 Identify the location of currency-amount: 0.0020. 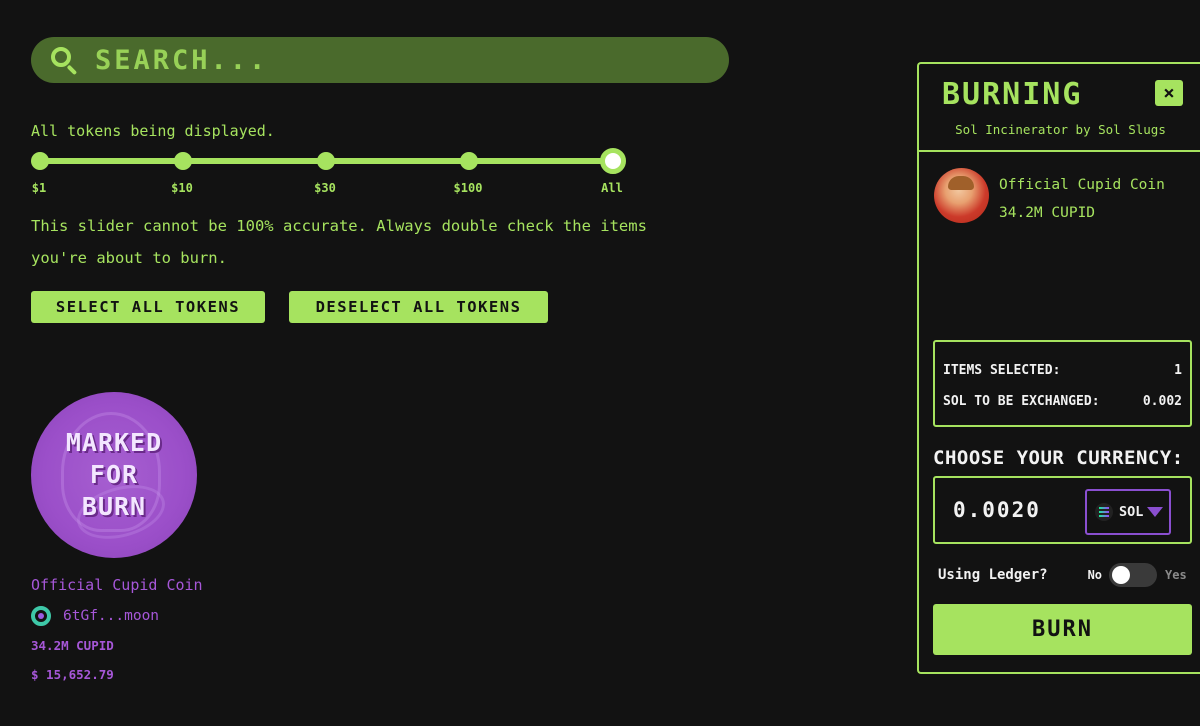
(997, 510).